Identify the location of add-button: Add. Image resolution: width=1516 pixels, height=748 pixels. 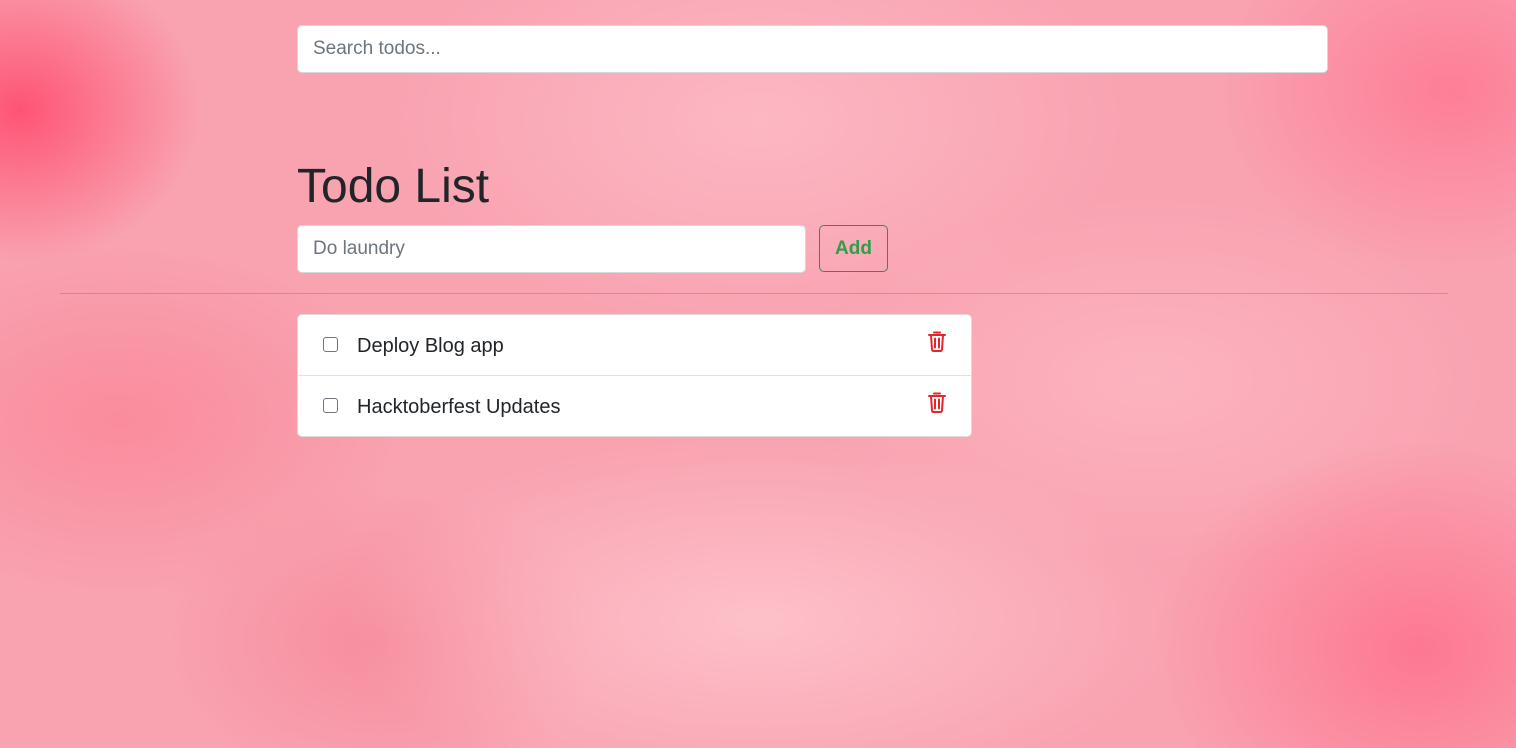
(853, 248).